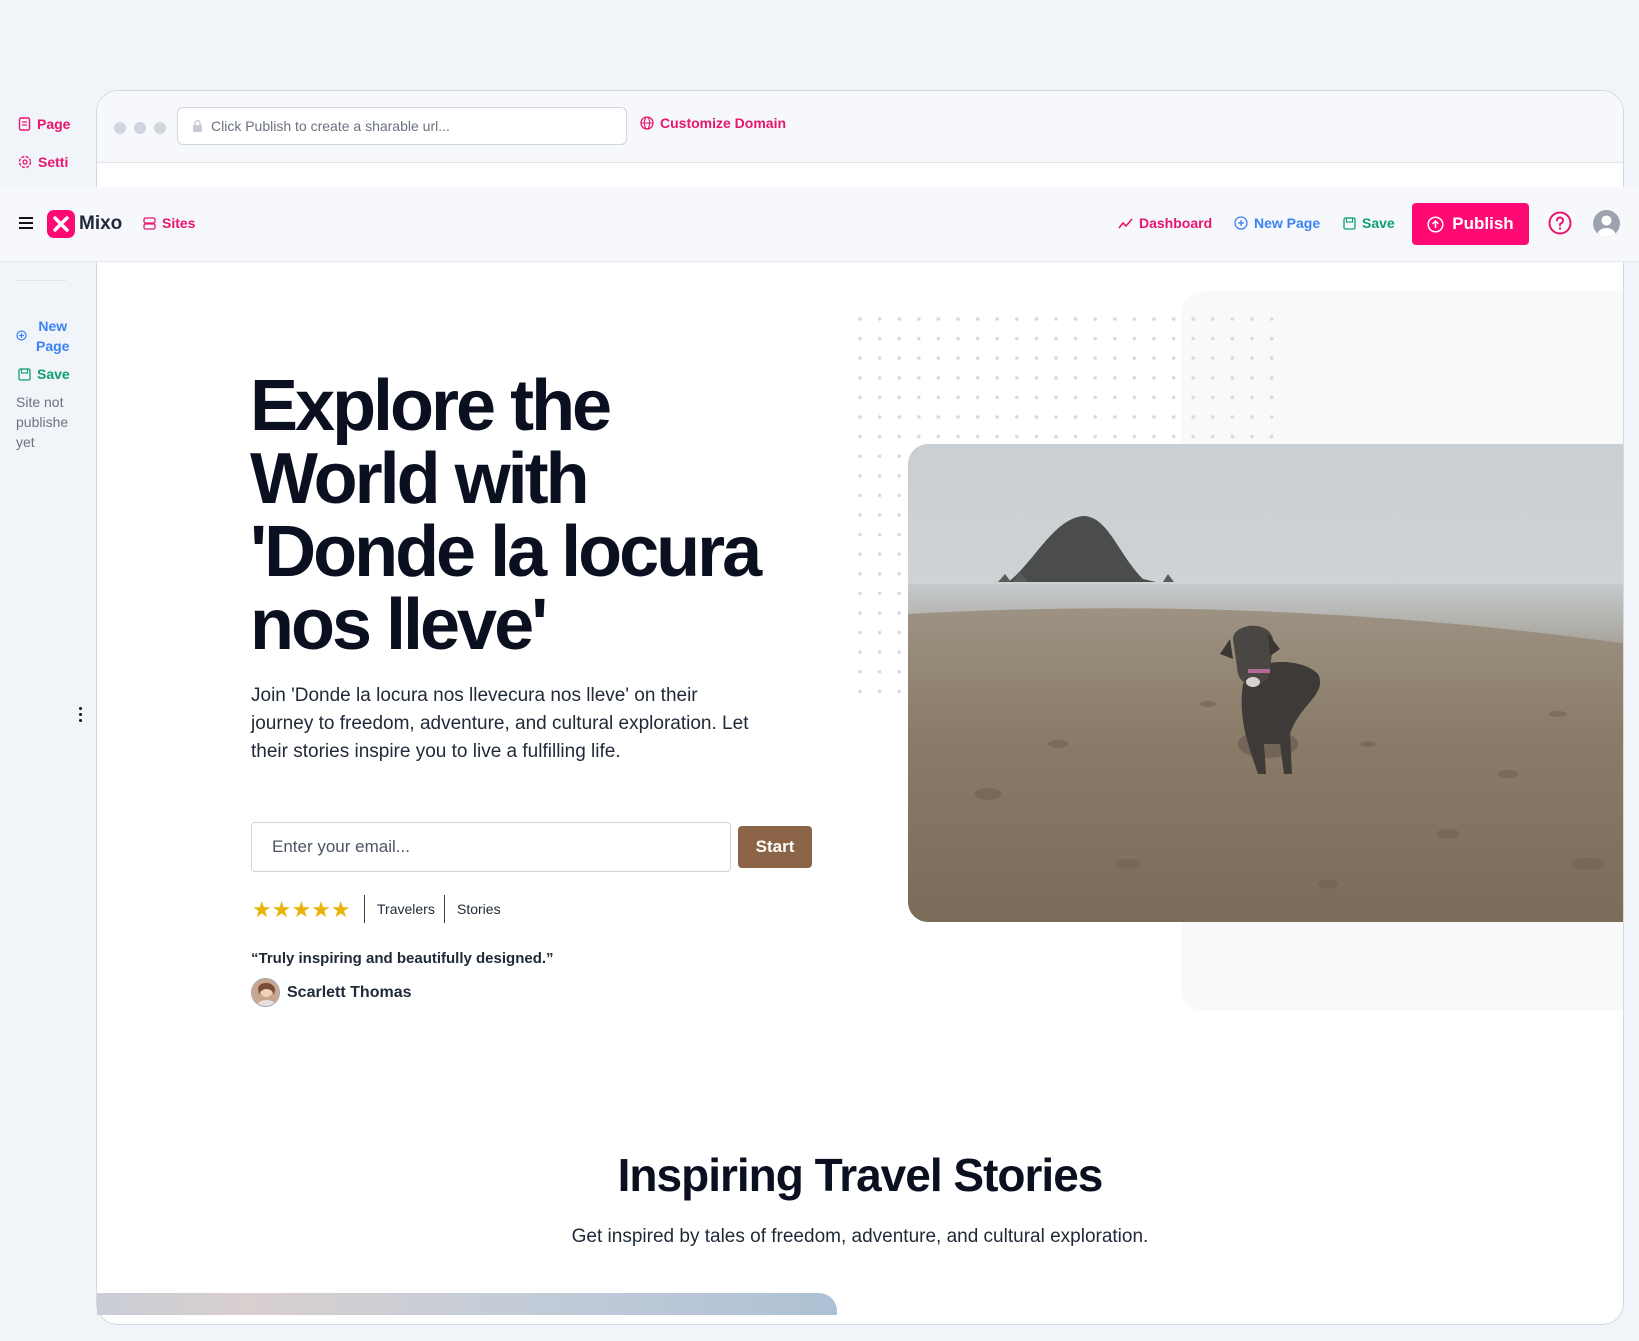 This screenshot has height=1341, width=1639. What do you see at coordinates (723, 123) in the screenshot?
I see `customize-domain-label: Customize Domain` at bounding box center [723, 123].